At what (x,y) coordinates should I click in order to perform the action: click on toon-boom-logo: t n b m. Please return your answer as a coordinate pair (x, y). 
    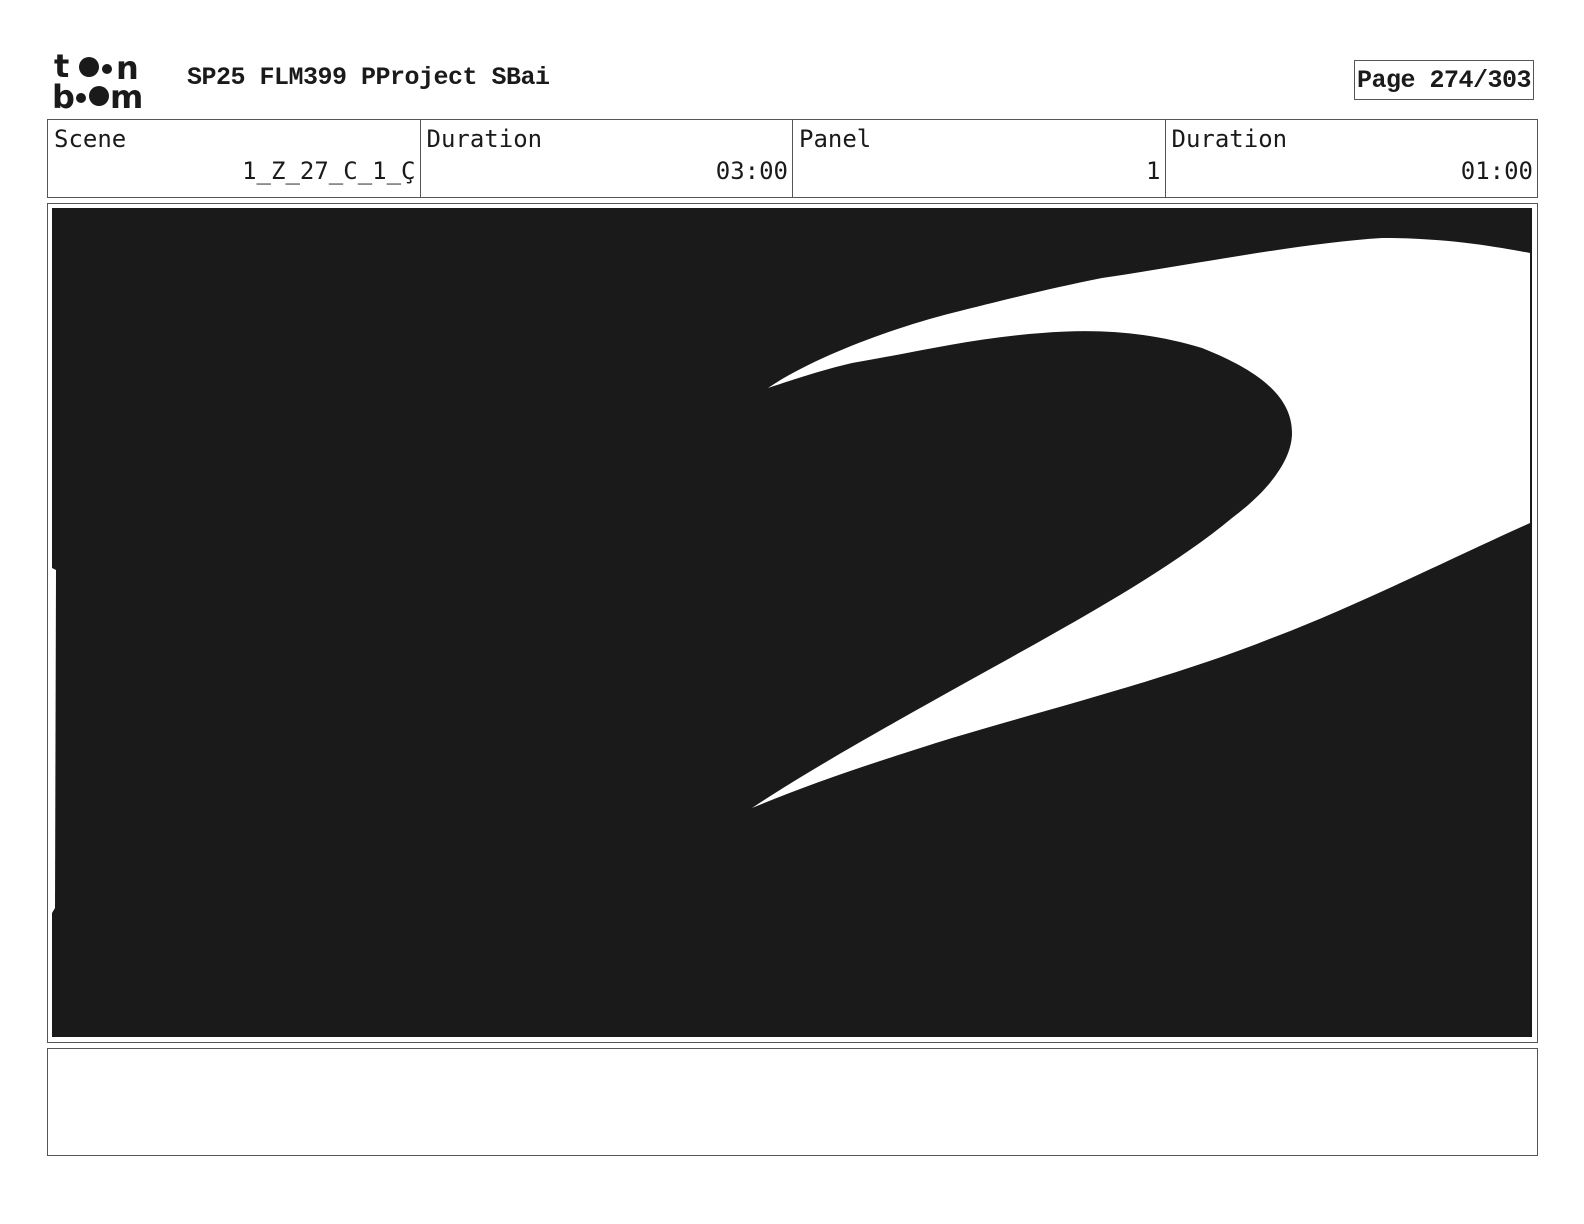
    Looking at the image, I should click on (108, 81).